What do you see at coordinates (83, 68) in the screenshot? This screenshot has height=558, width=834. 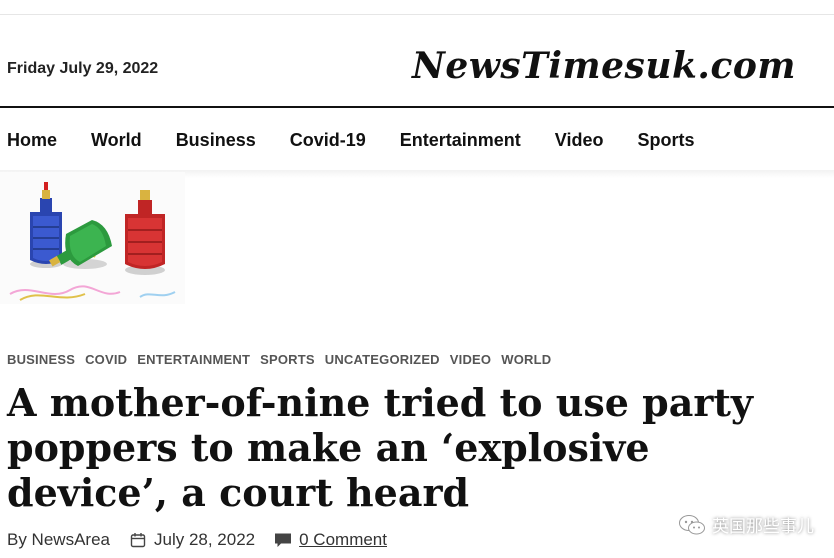 I see `current-date: Friday July 29, 2022` at bounding box center [83, 68].